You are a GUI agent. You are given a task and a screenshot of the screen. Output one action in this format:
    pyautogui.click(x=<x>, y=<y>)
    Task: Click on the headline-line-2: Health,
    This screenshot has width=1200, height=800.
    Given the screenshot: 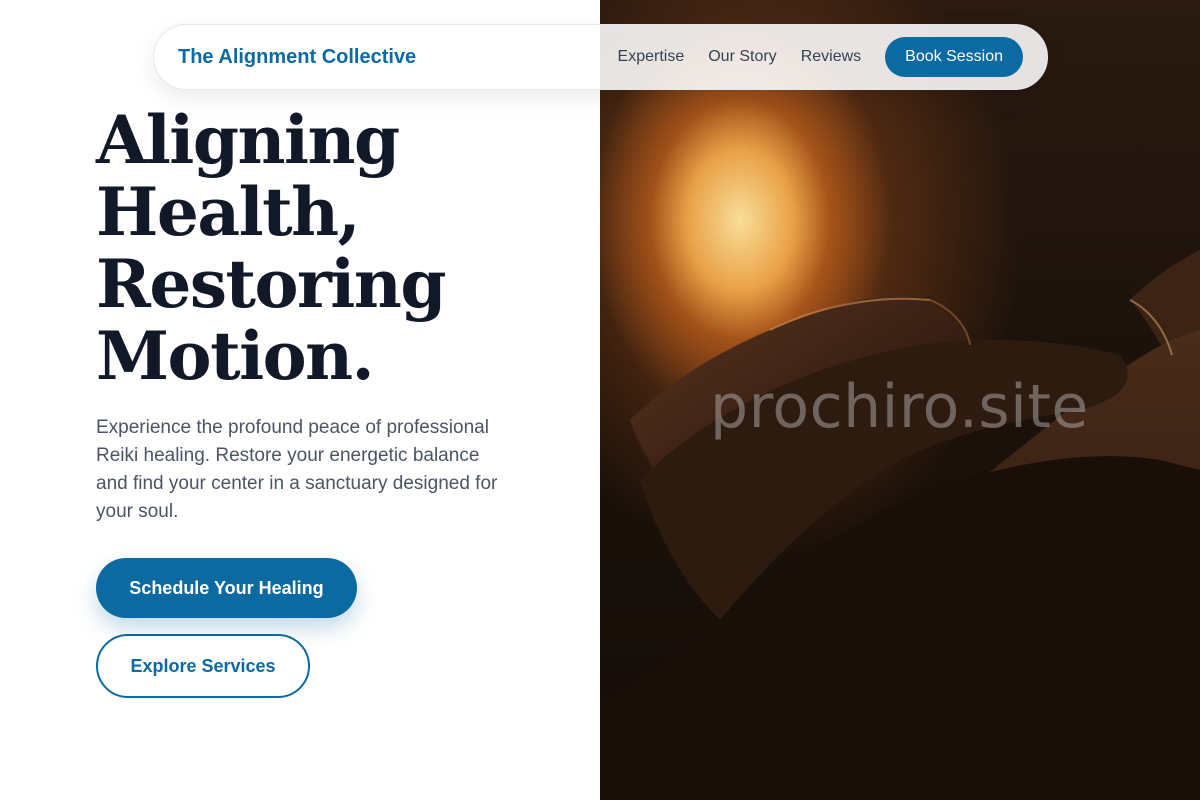 What is the action you would take?
    pyautogui.click(x=228, y=212)
    